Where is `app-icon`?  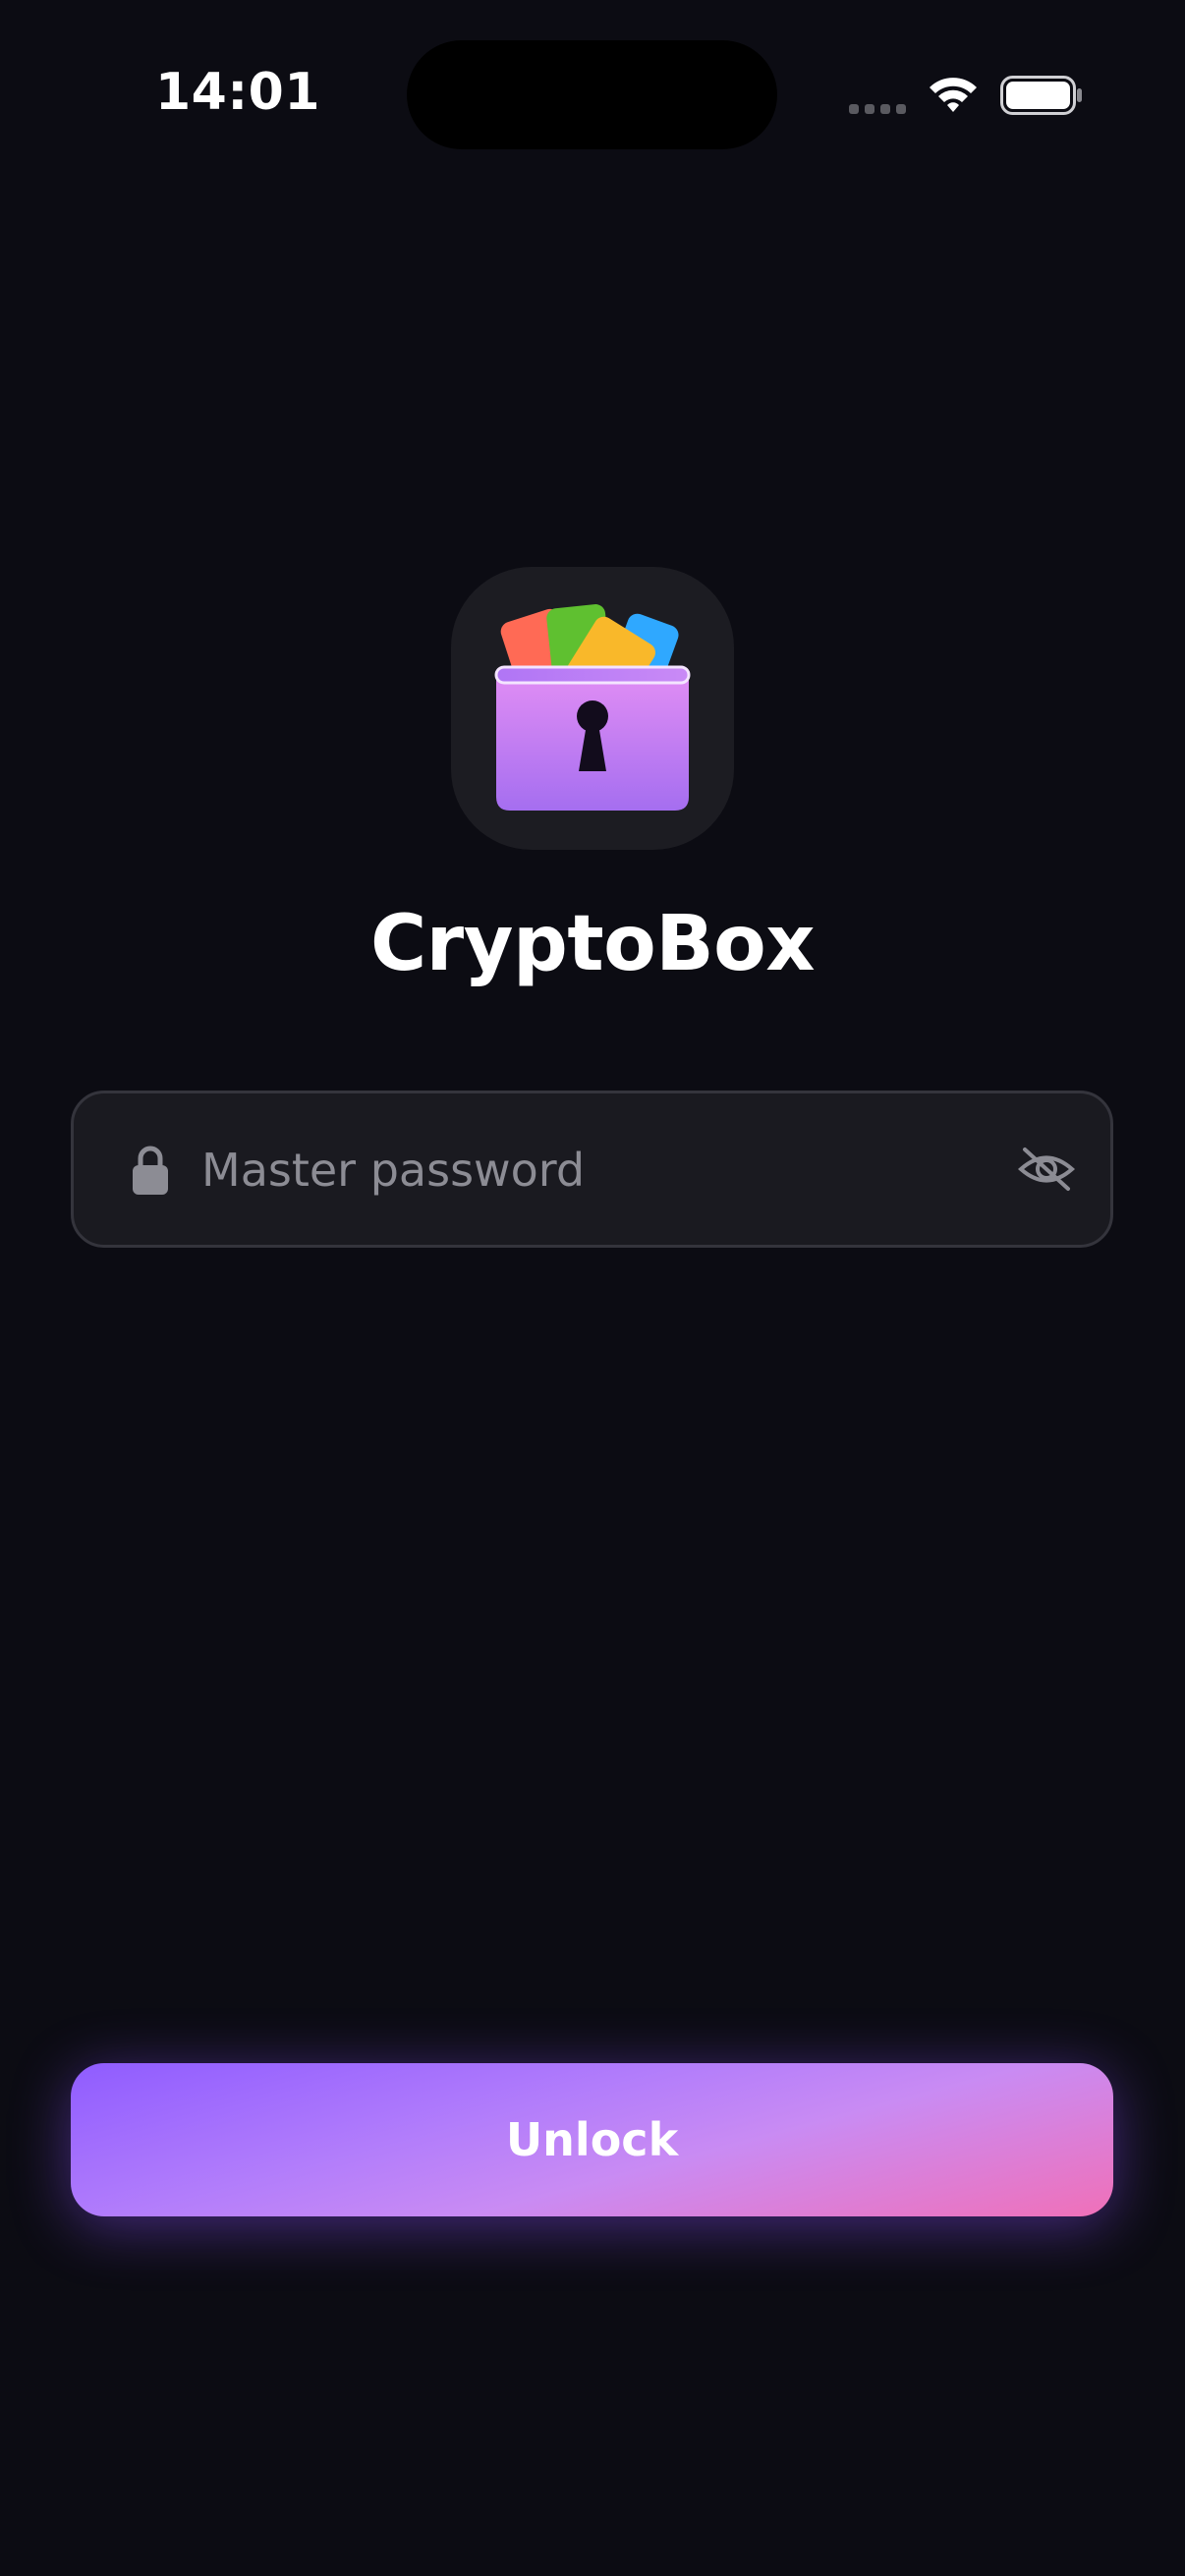 app-icon is located at coordinates (592, 708).